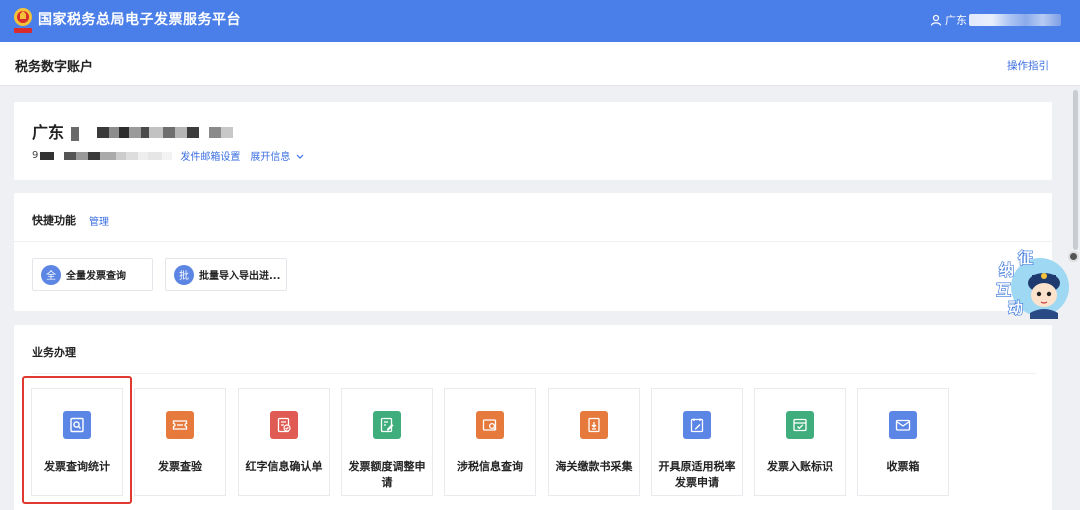 This screenshot has height=510, width=1080. Describe the element at coordinates (594, 442) in the screenshot. I see `tile-customs-collect: 海关缴款书采集` at that location.